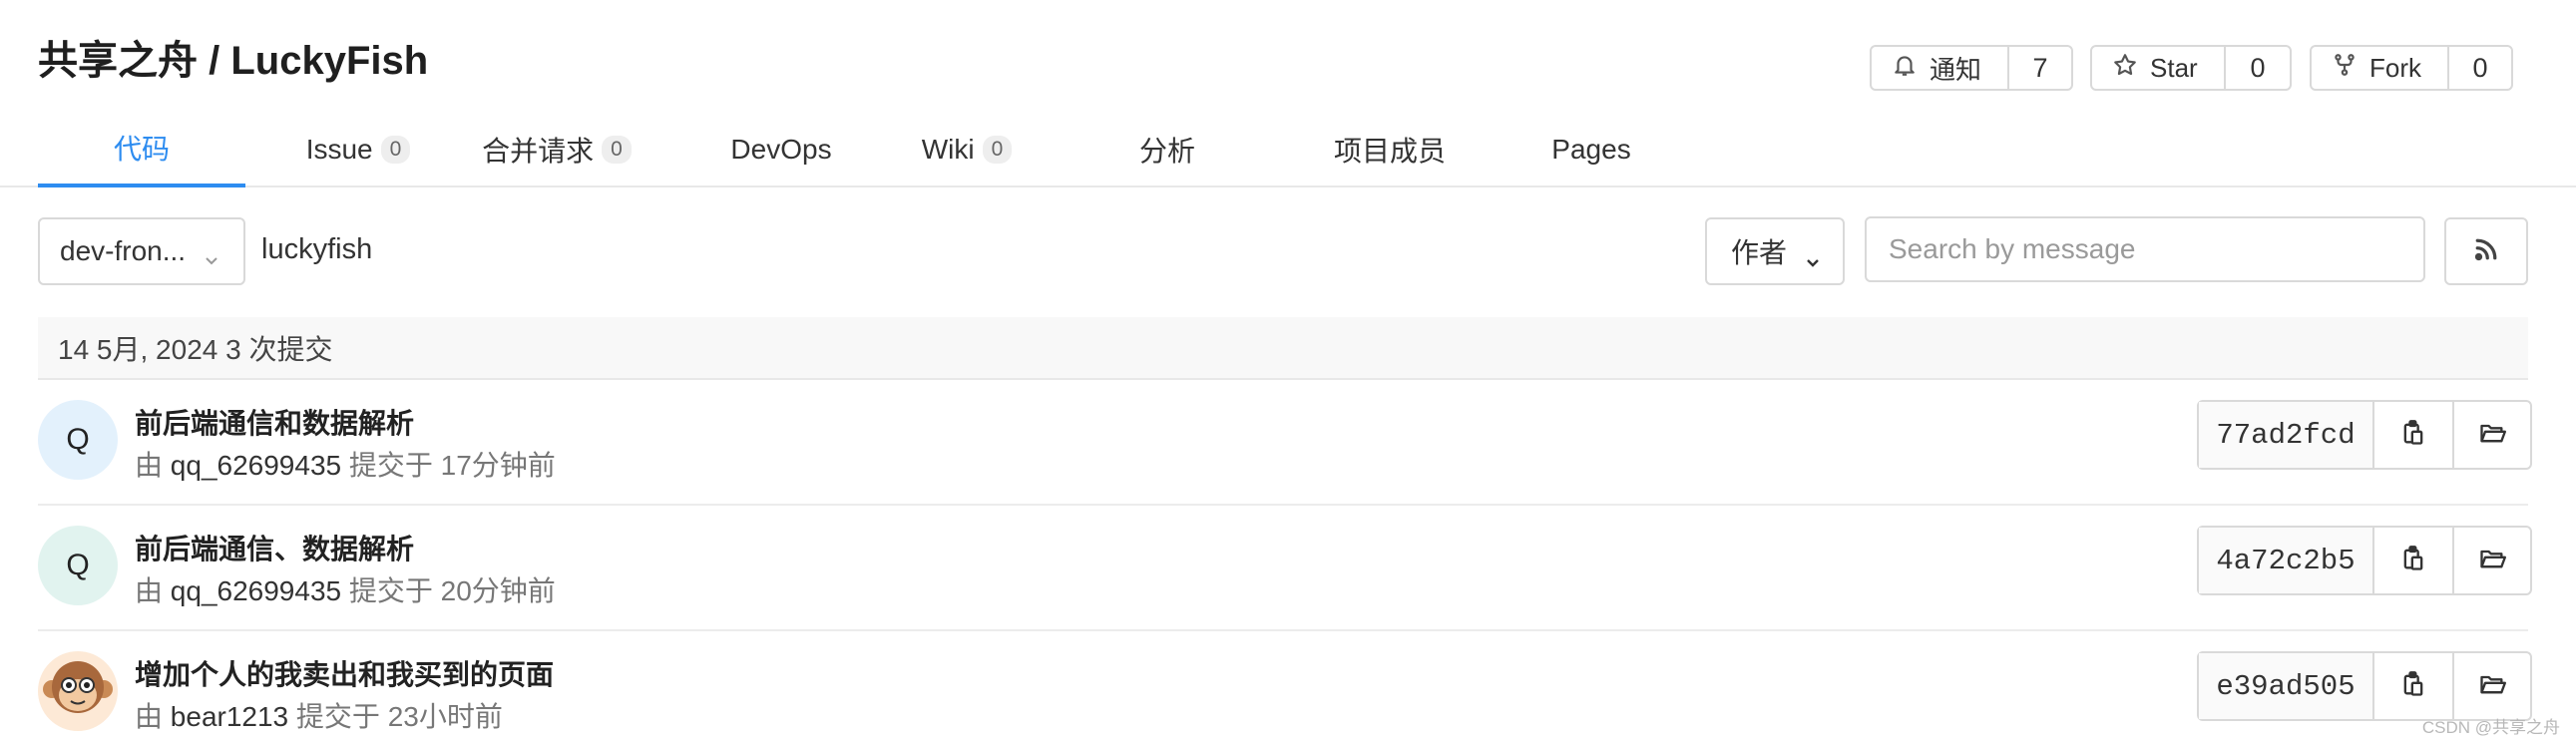 Image resolution: width=2576 pixels, height=742 pixels. I want to click on tab-members: 项目成员, so click(1390, 149).